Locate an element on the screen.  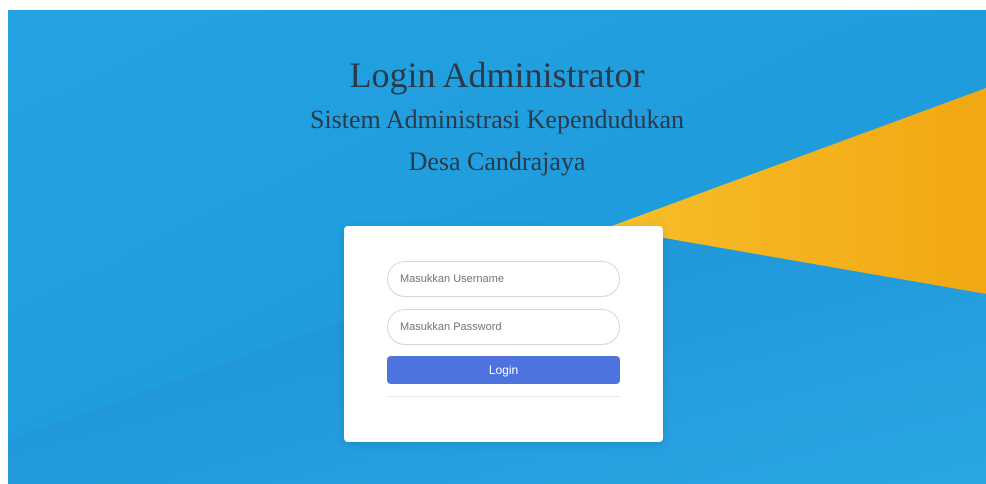
system-name: Sistem Administrasi Kependudukan is located at coordinates (497, 119).